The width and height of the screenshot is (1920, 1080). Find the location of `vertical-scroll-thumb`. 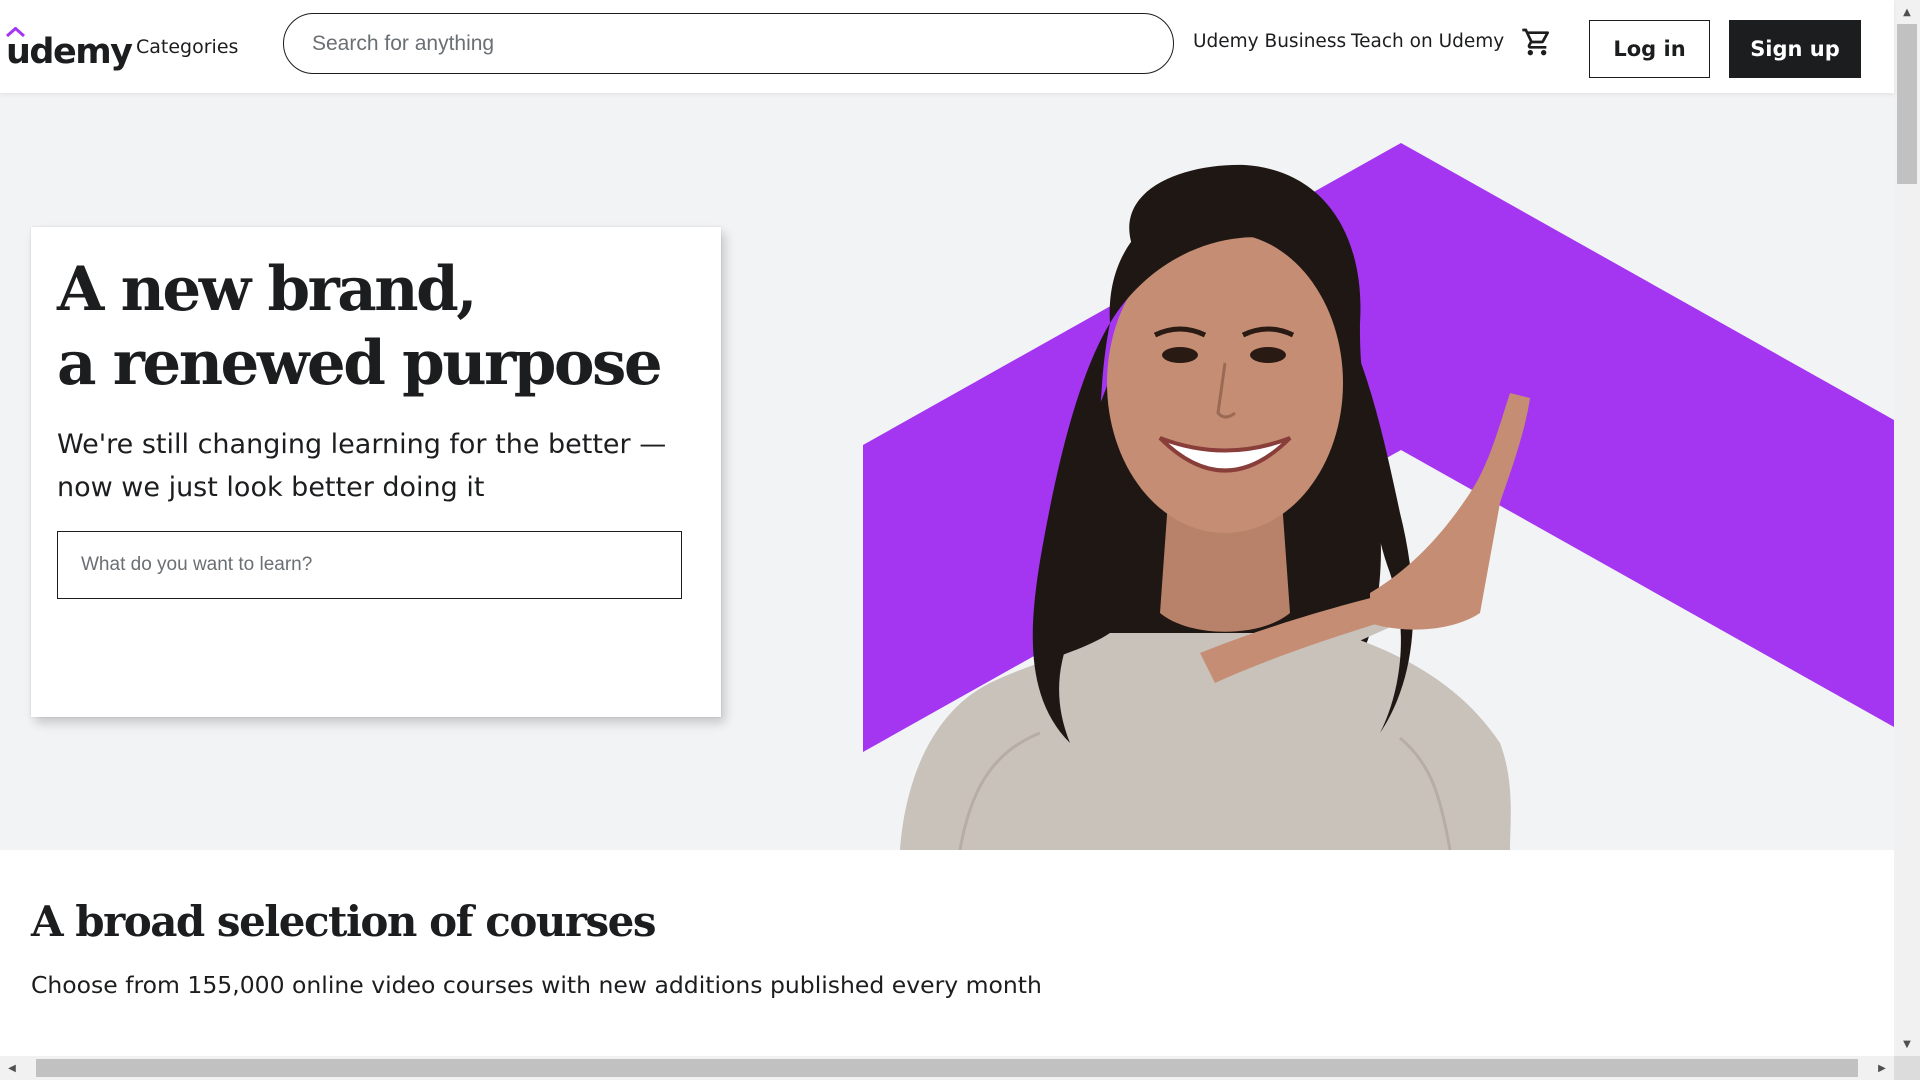

vertical-scroll-thumb is located at coordinates (1907, 104).